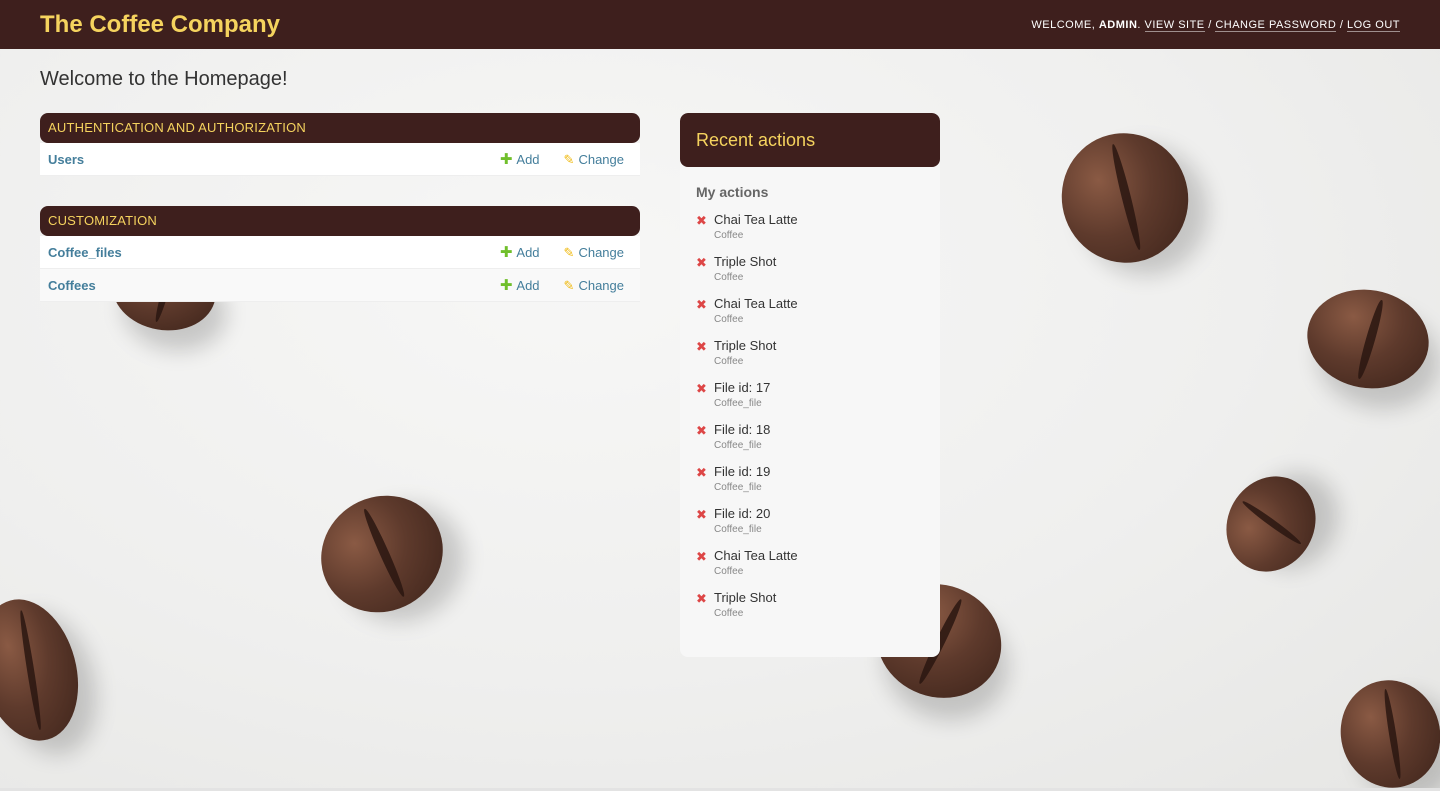 The height and width of the screenshot is (791, 1440). Describe the element at coordinates (164, 79) in the screenshot. I see `page-title: Welcome to the Homepage!` at that location.